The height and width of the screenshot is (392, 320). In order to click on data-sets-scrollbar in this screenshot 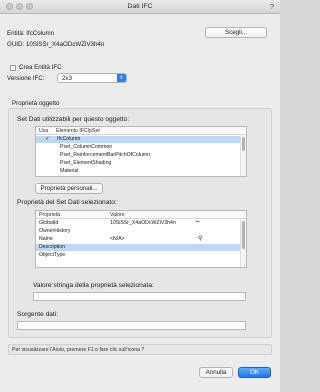, I will do `click(243, 155)`.